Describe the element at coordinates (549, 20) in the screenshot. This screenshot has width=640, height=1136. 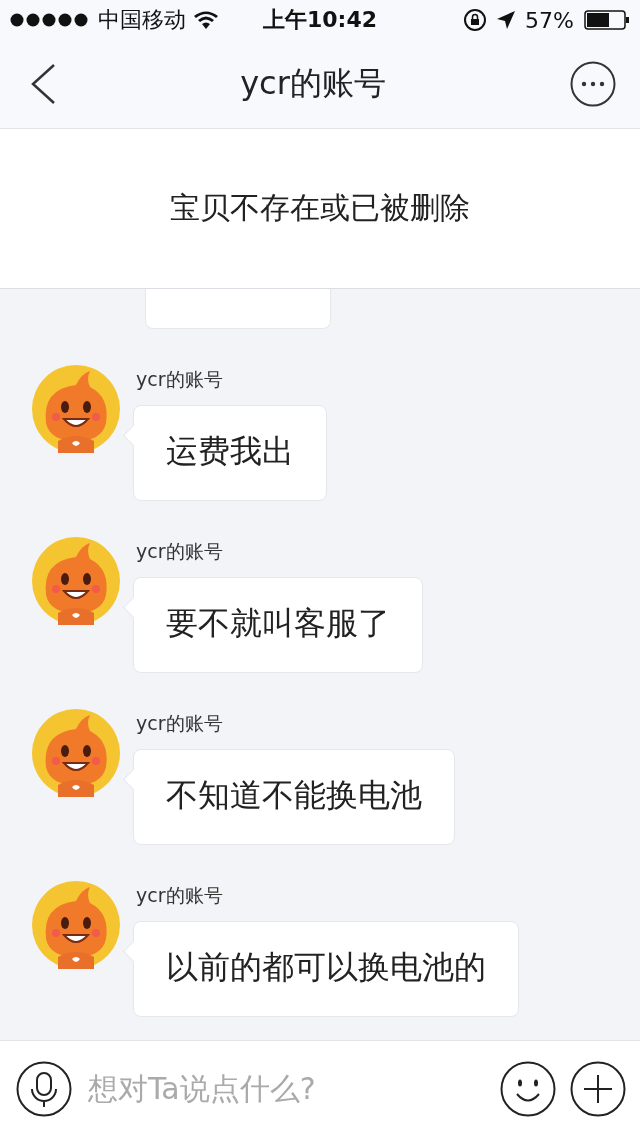
I see `battery-percent: 57%` at that location.